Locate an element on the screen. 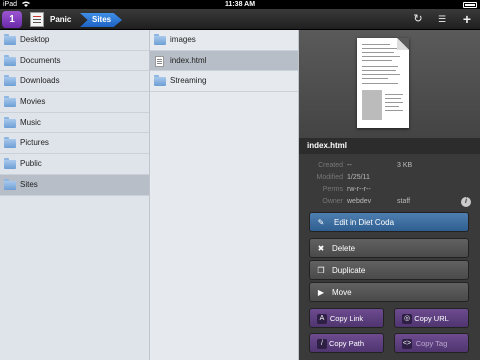  edit-in-diet-coda-button: ✎ Edit in Diet Coda is located at coordinates (389, 222).